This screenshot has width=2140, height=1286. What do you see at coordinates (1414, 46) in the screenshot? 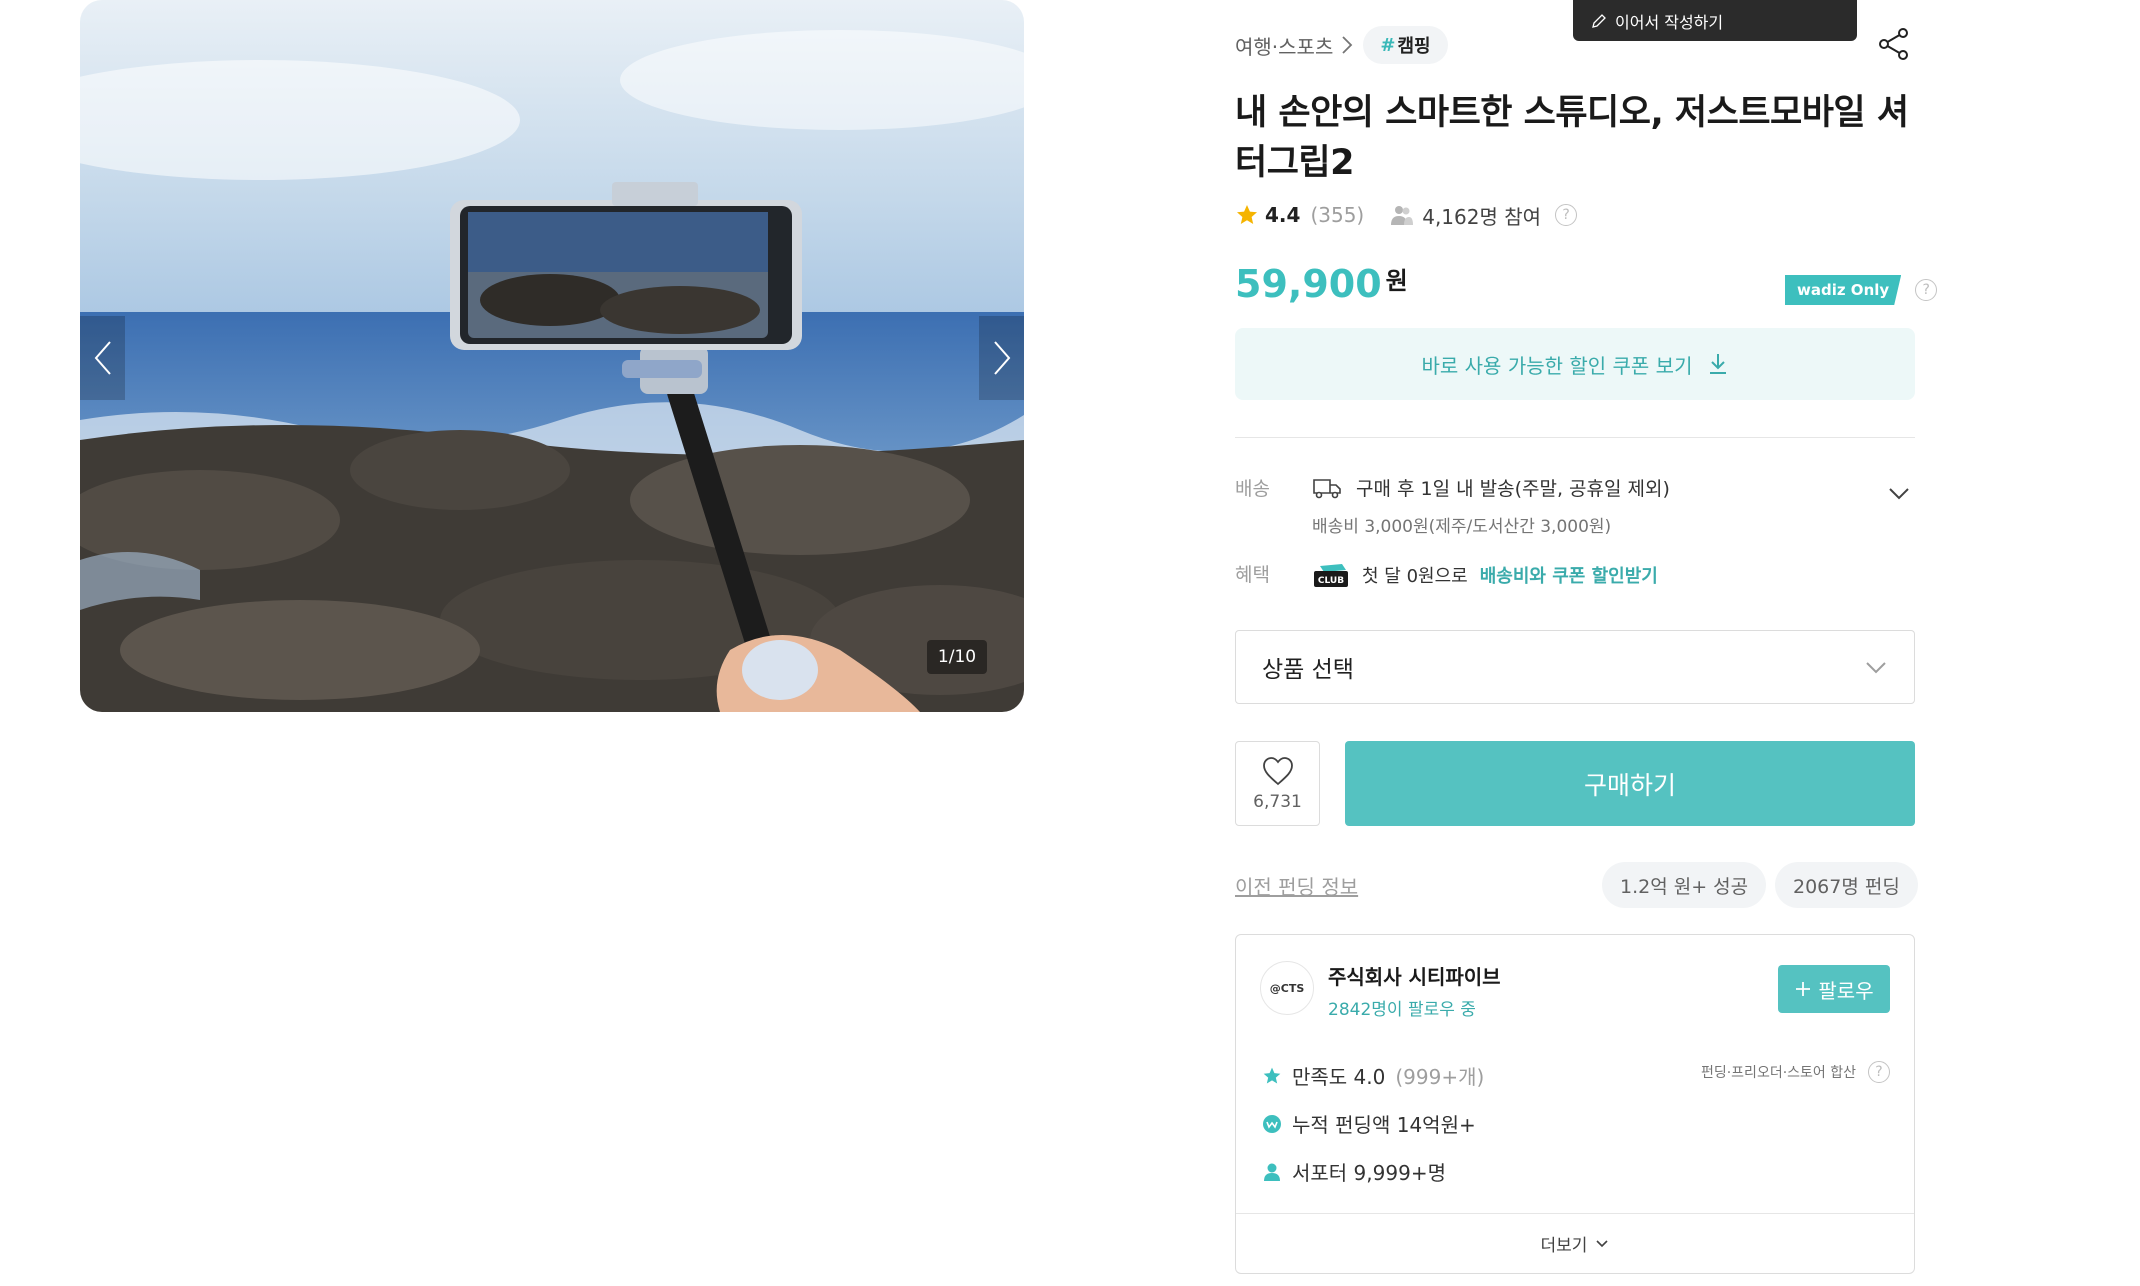
I see `category-tag-label: 캠핑` at bounding box center [1414, 46].